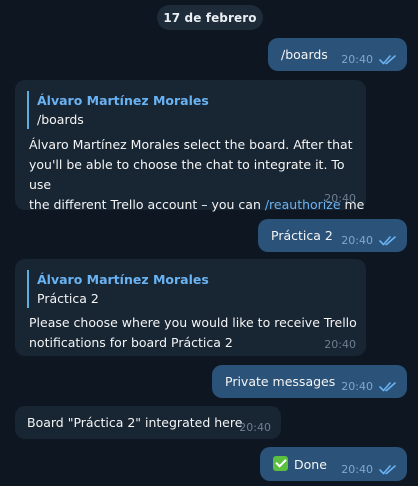  I want to click on reply-text: /boards, so click(60, 119).